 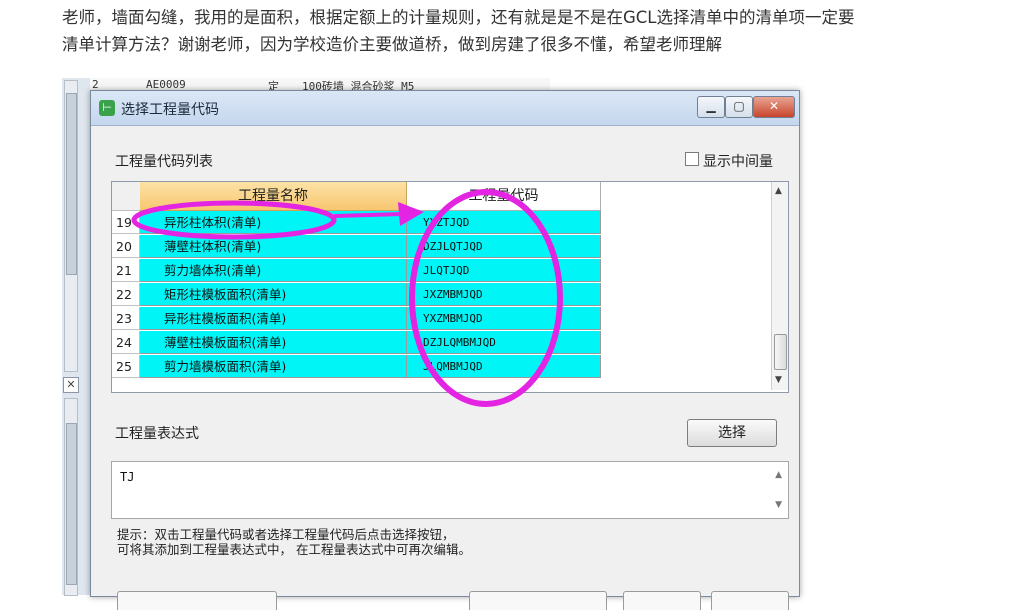 What do you see at coordinates (71, 504) in the screenshot?
I see `background-scroll-thumb-lower` at bounding box center [71, 504].